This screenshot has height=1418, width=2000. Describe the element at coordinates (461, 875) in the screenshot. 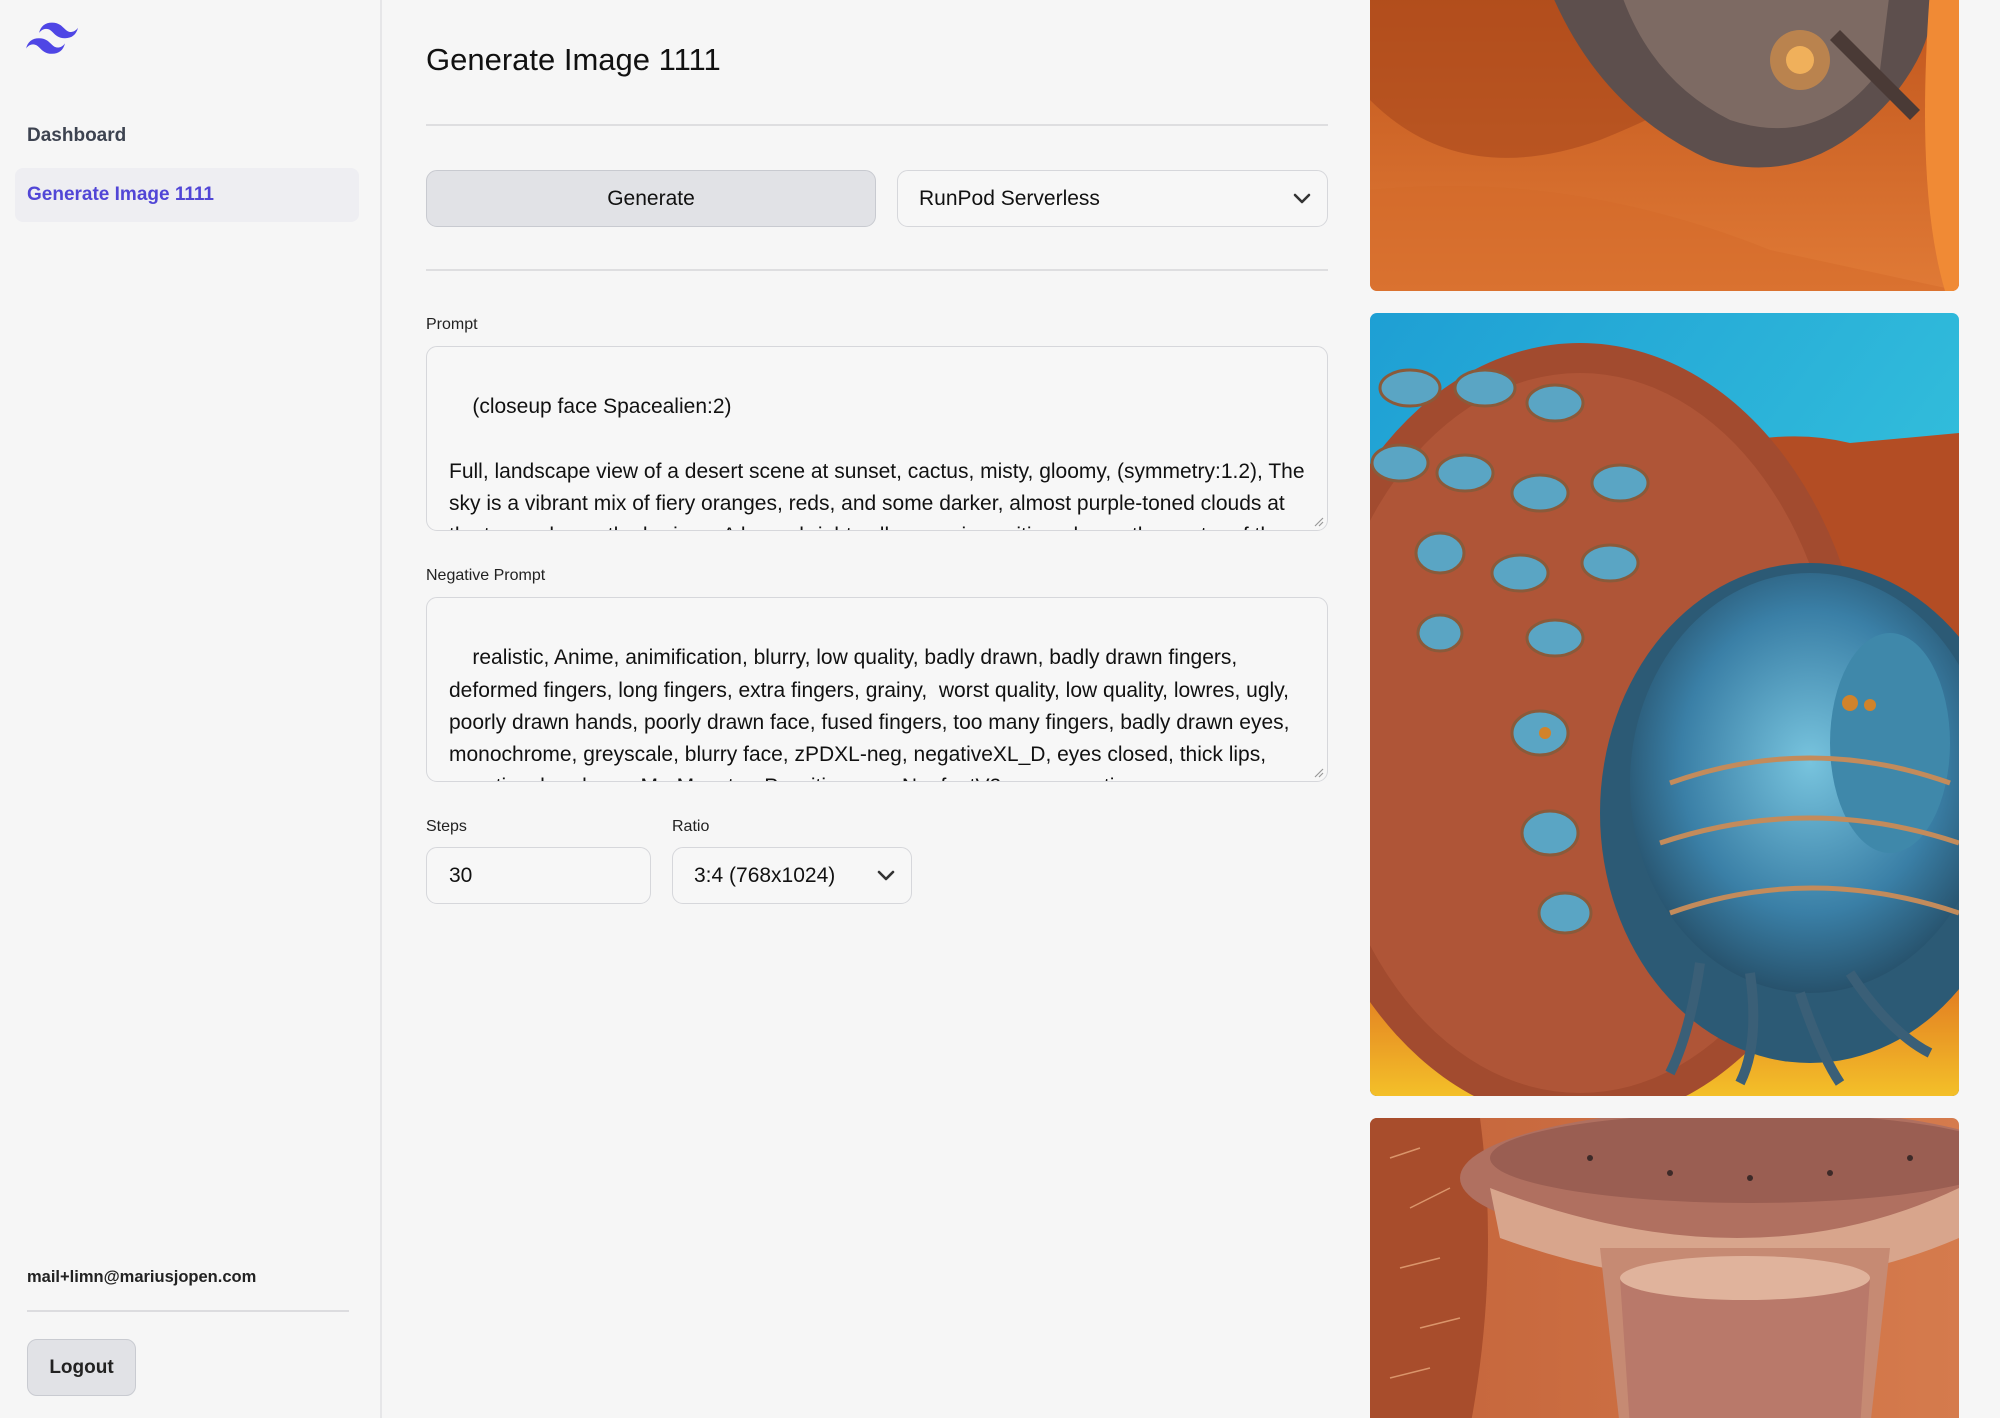

I see `steps-value: 30` at that location.